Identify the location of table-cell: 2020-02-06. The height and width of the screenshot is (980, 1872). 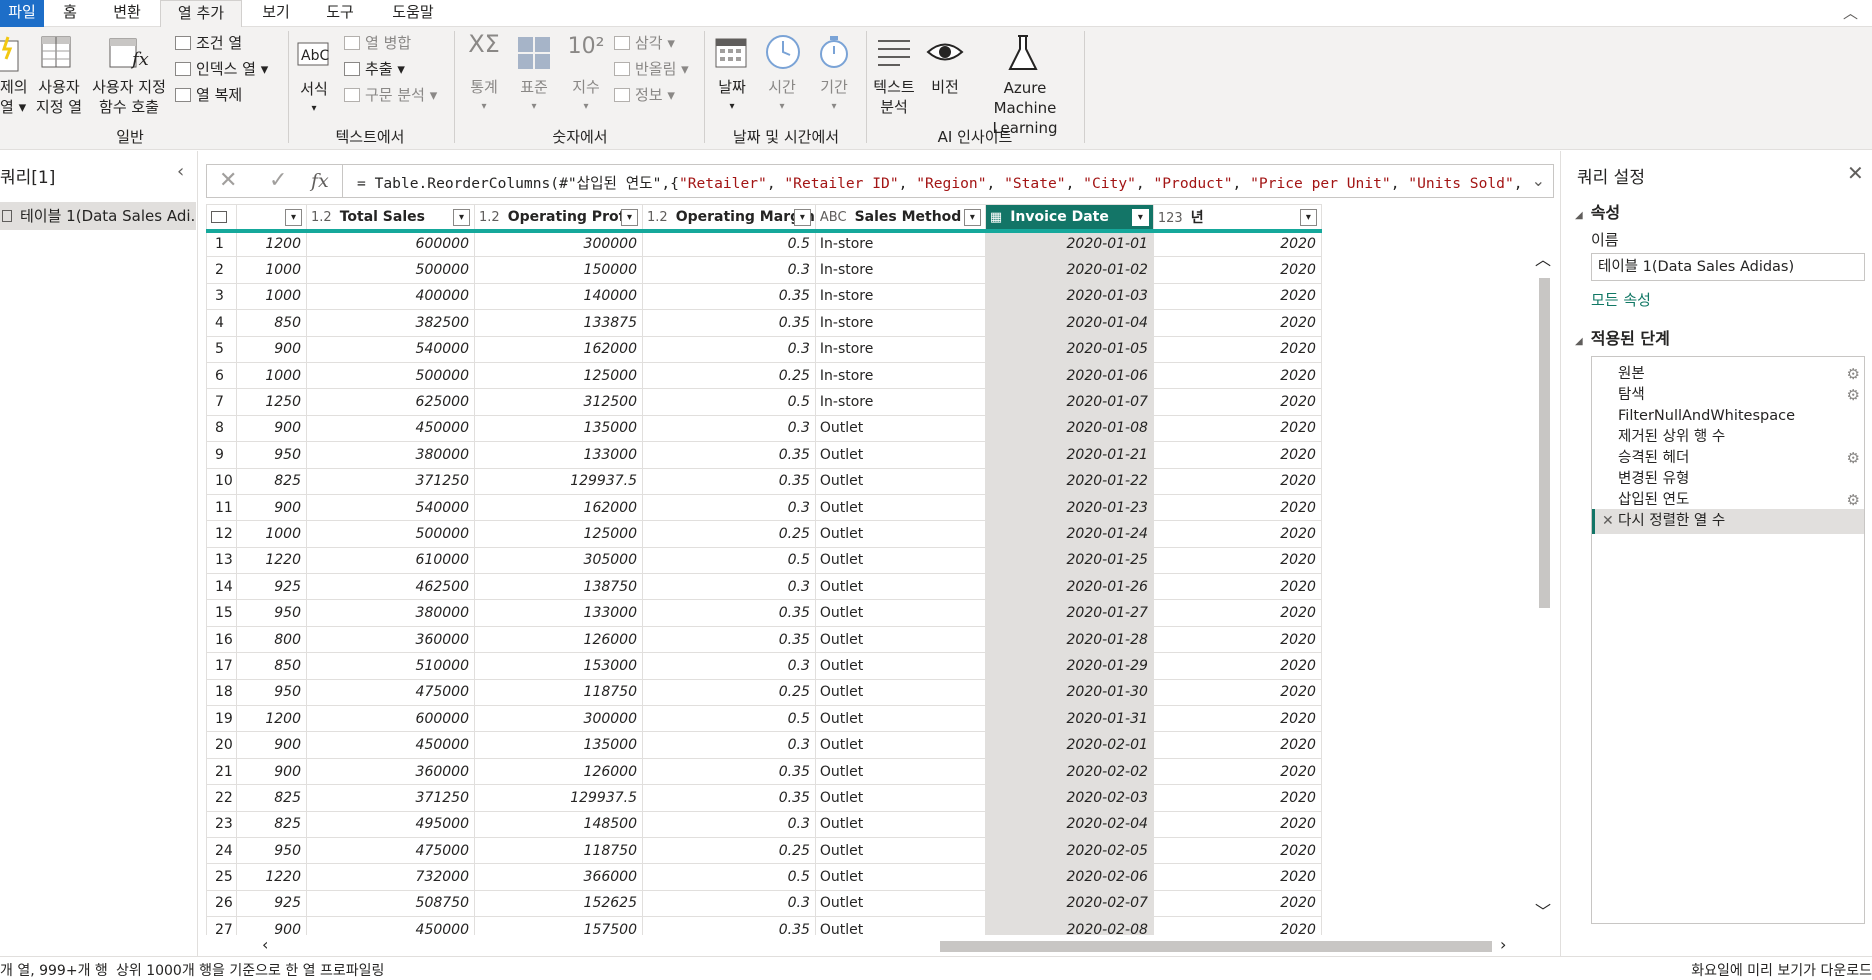
(1069, 877).